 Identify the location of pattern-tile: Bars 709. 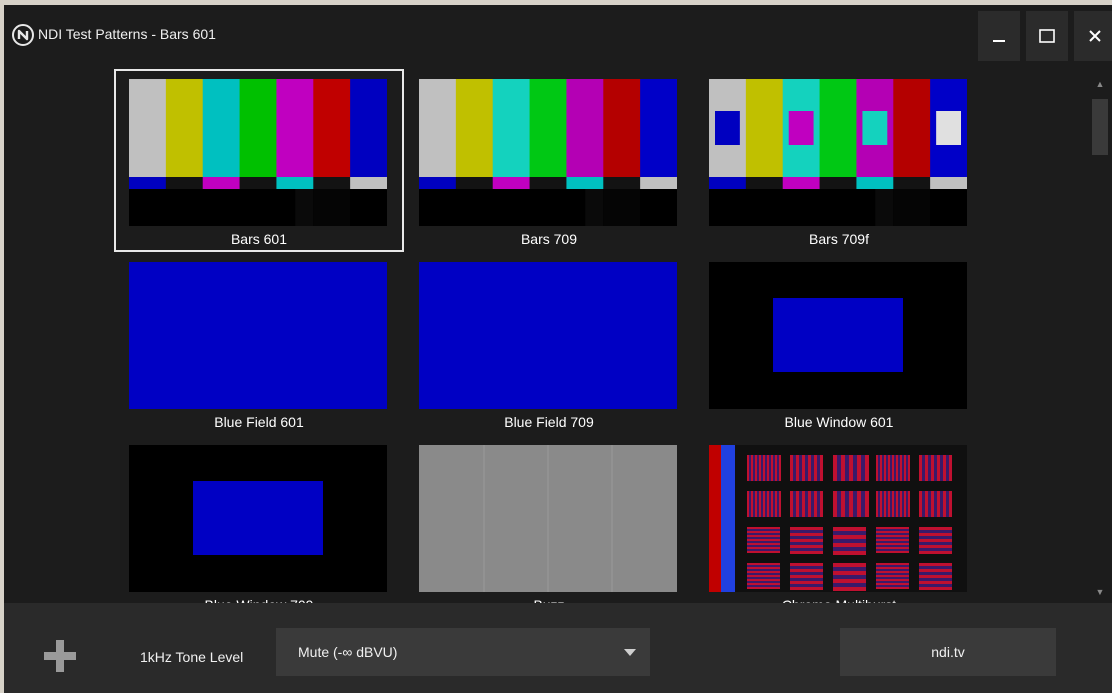
(549, 160).